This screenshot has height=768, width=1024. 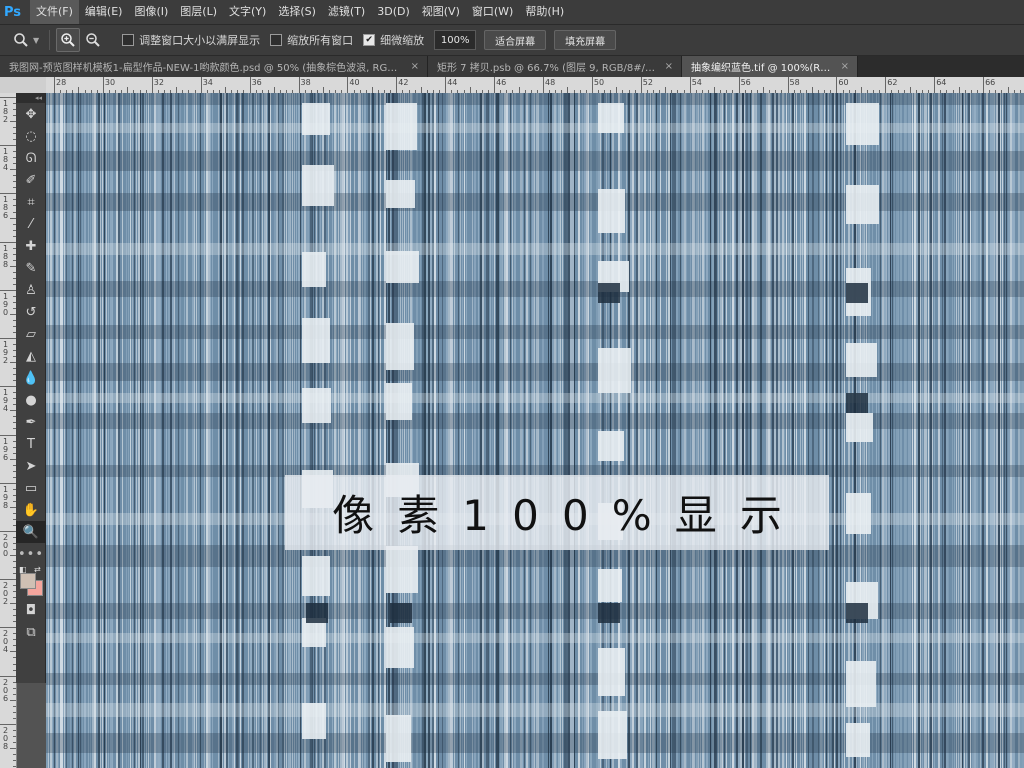 What do you see at coordinates (31, 268) in the screenshot?
I see `brush-tool-icon: ✎` at bounding box center [31, 268].